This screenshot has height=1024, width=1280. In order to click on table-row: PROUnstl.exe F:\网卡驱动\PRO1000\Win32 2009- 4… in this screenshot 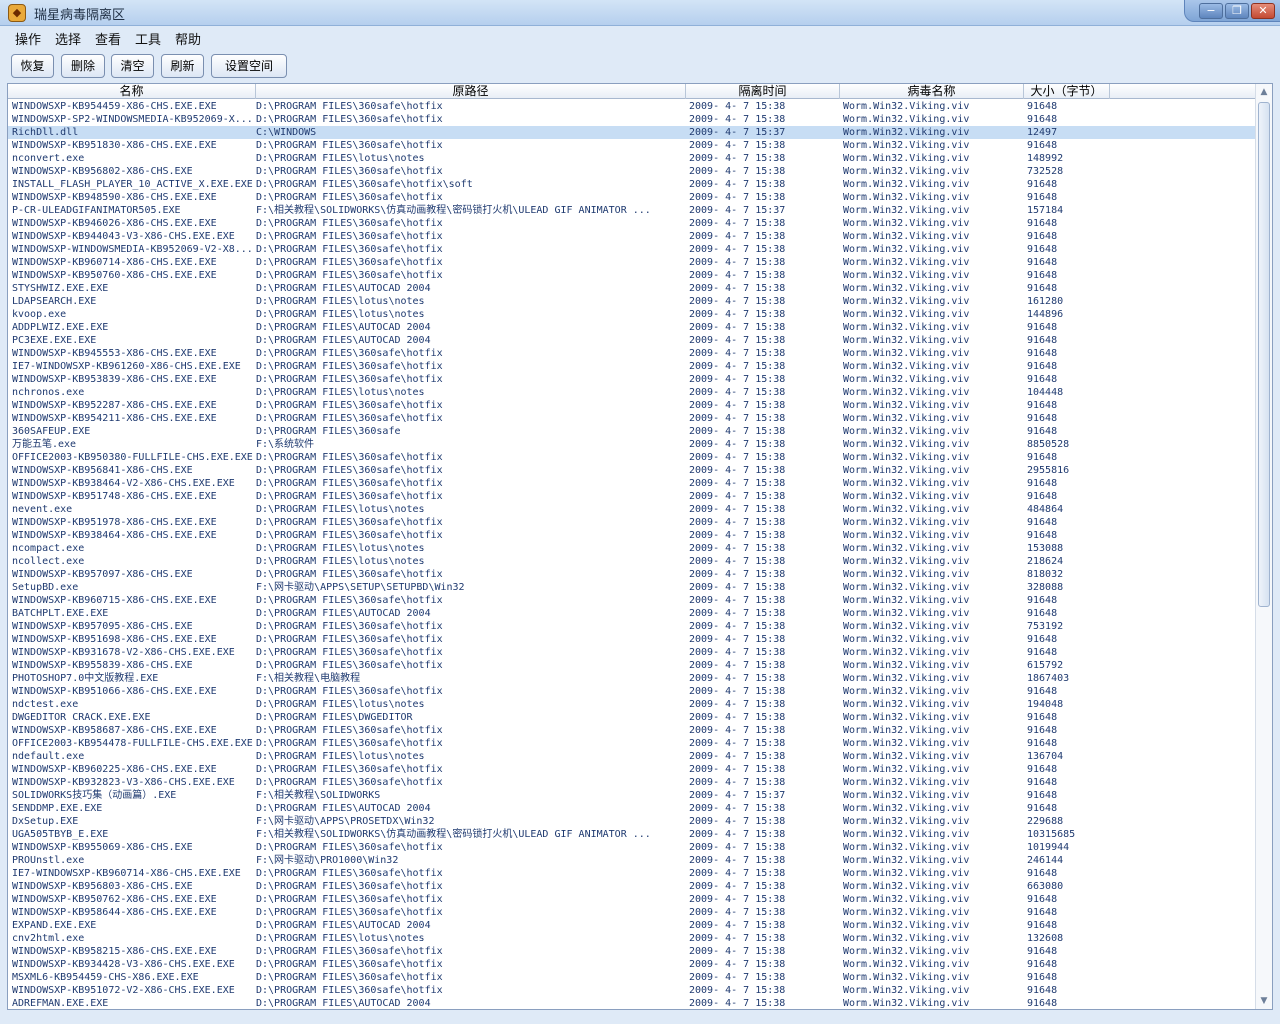, I will do `click(632, 860)`.